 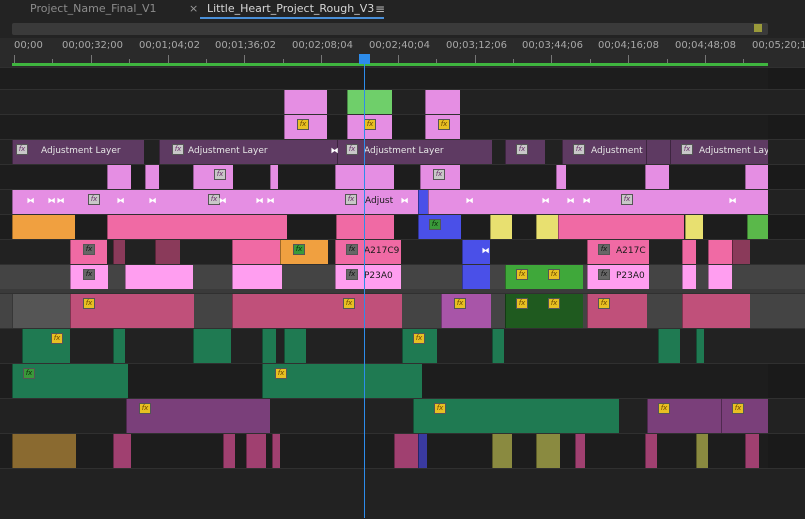 I want to click on close-tab-icon: ×, so click(x=193, y=10).